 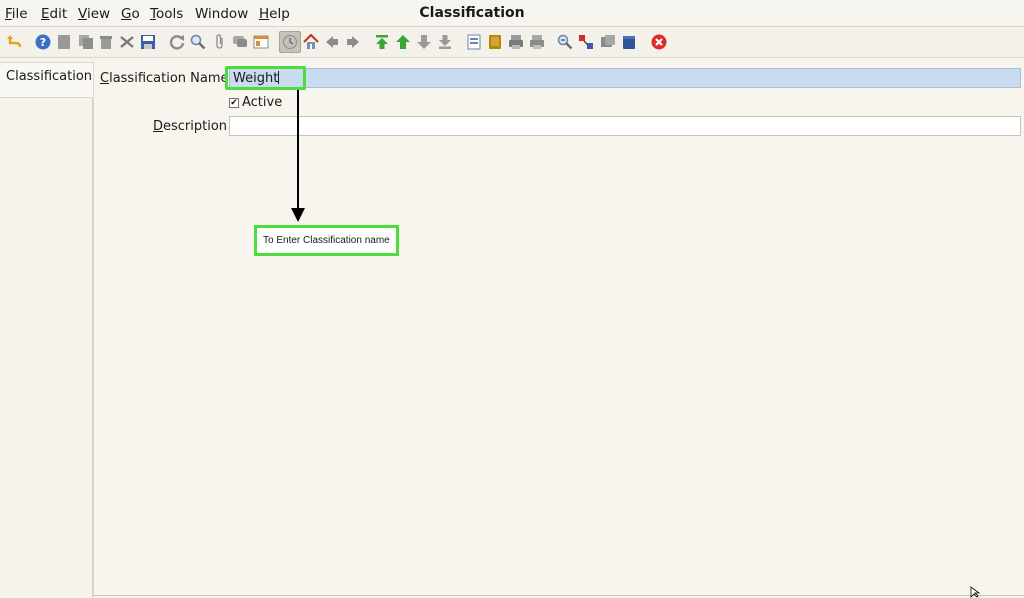 I want to click on annotation-callout: To Enter Classification name, so click(x=326, y=240).